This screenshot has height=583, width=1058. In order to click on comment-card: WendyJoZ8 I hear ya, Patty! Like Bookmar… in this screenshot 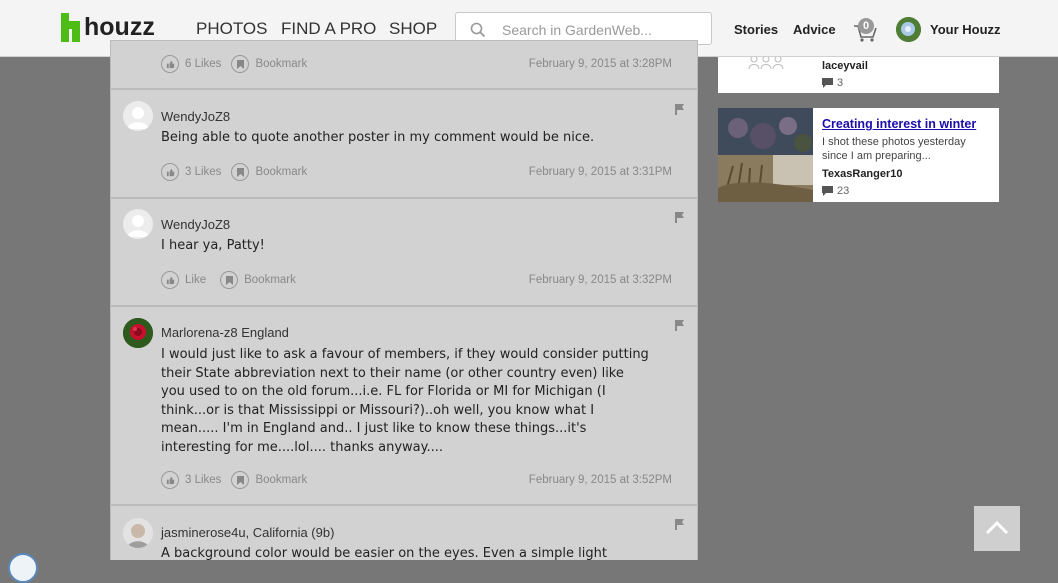, I will do `click(404, 252)`.